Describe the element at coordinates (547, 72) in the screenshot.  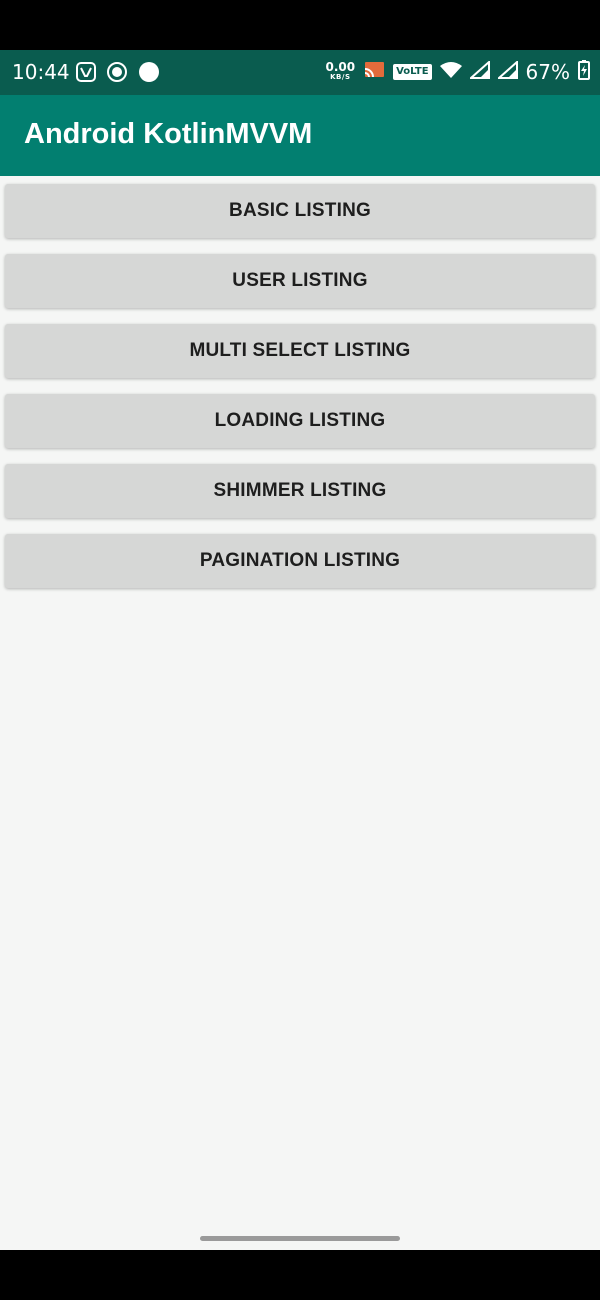
I see `battery-percent: 67%` at that location.